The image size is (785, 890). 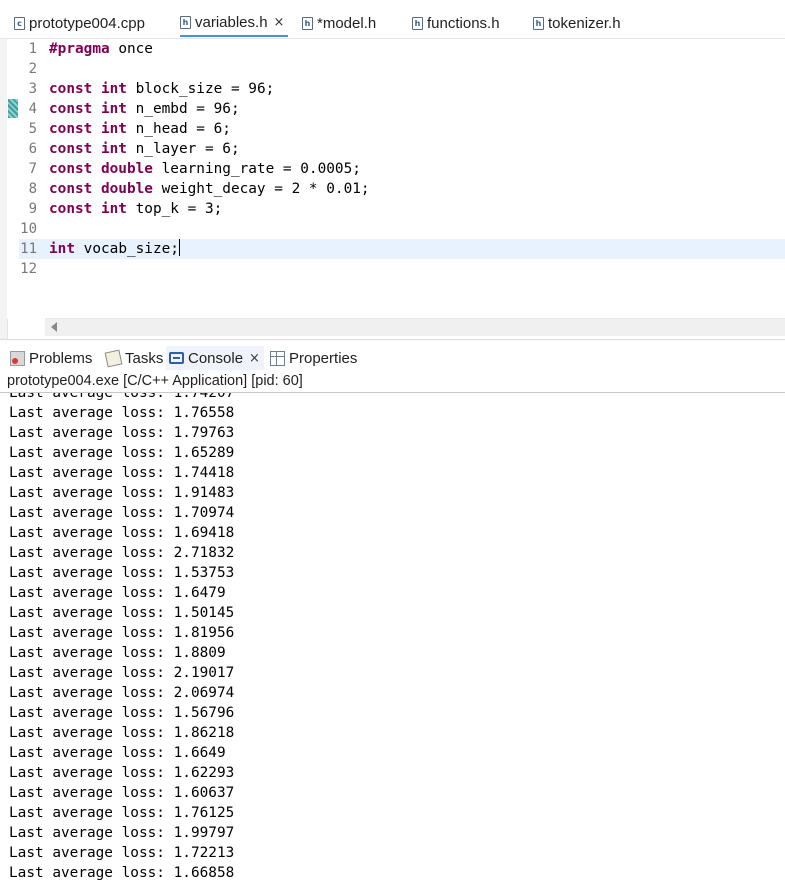 What do you see at coordinates (392, 358) in the screenshot?
I see `panel-tab-bar: Problems Tasks Console × Properties` at bounding box center [392, 358].